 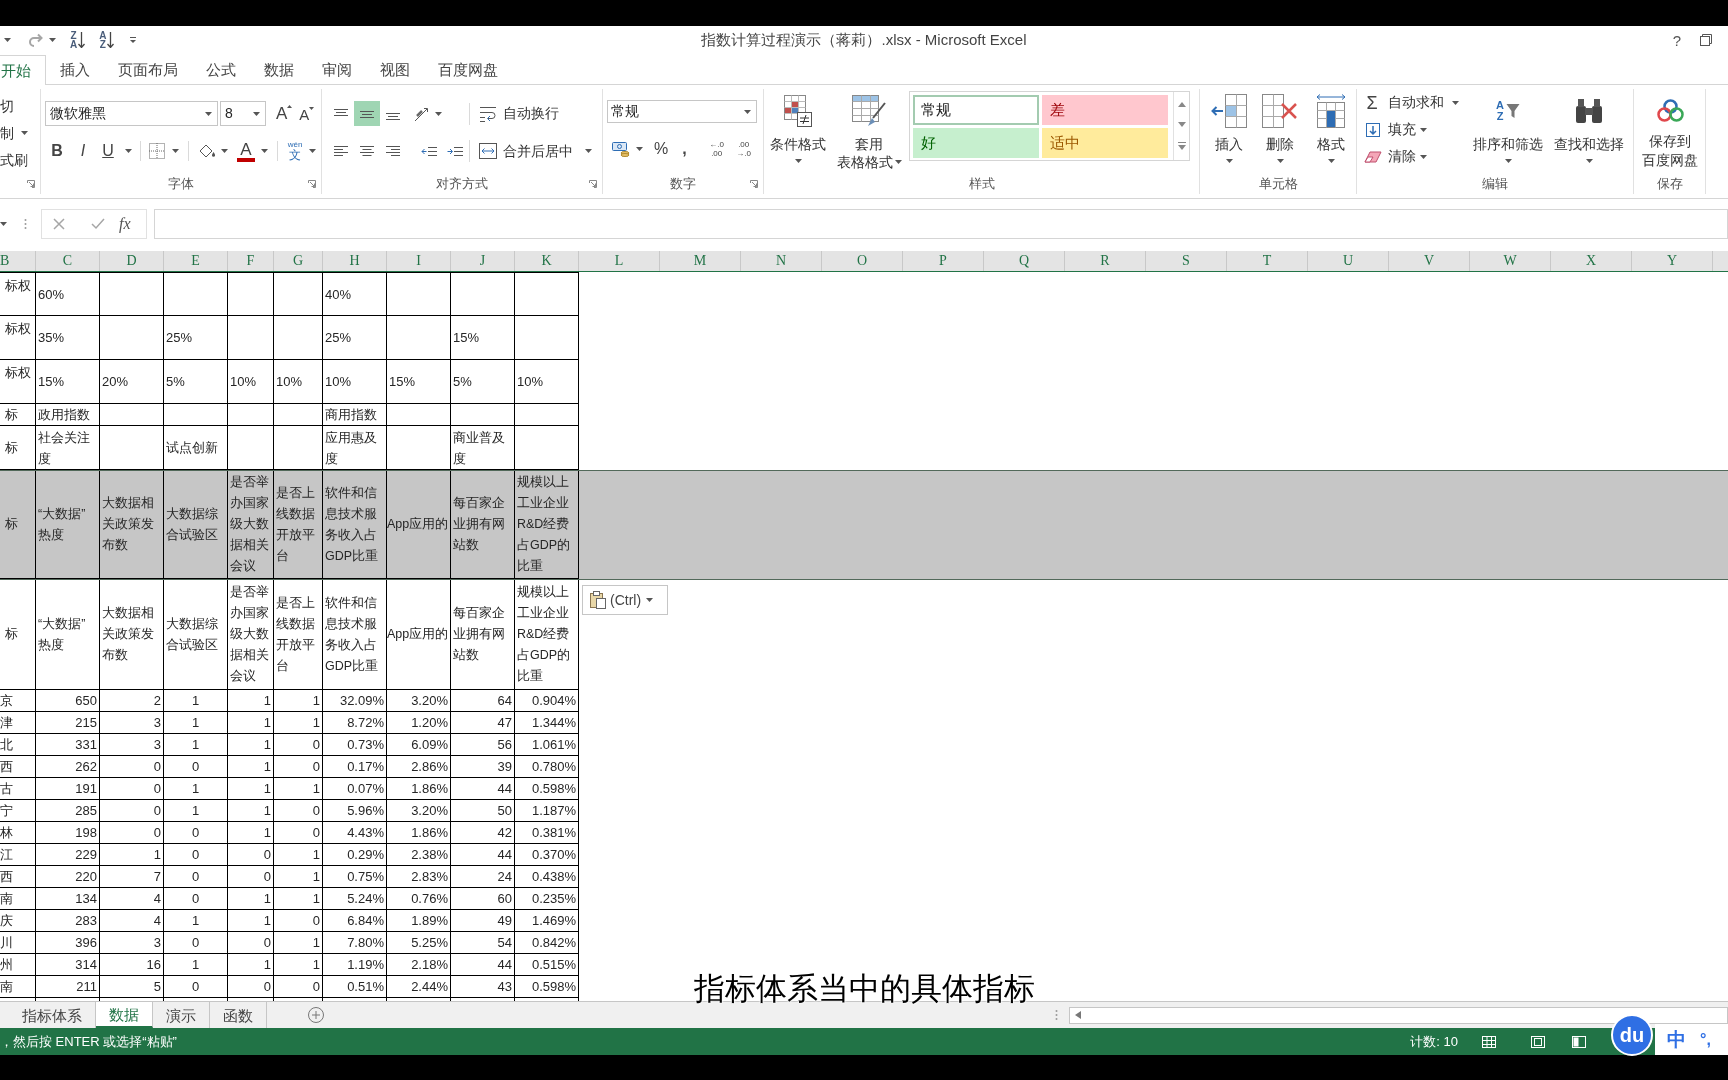 I want to click on page-break-preview-icon, so click(x=1579, y=1041).